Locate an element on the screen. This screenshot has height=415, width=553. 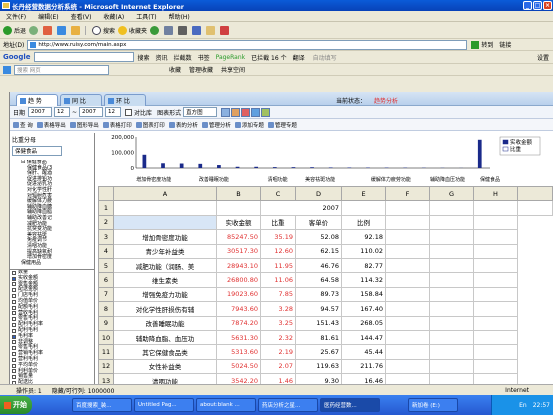
sub-header-cell: 比重 is located at coordinates (278, 222).